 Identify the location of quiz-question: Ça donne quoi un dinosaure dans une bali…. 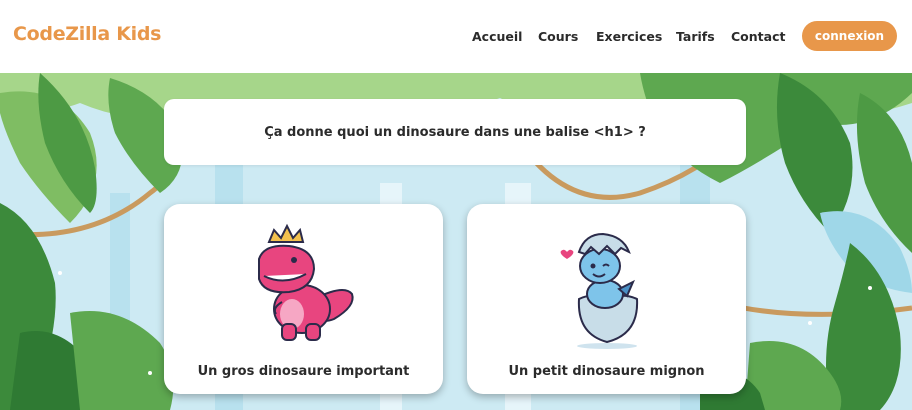
(455, 132).